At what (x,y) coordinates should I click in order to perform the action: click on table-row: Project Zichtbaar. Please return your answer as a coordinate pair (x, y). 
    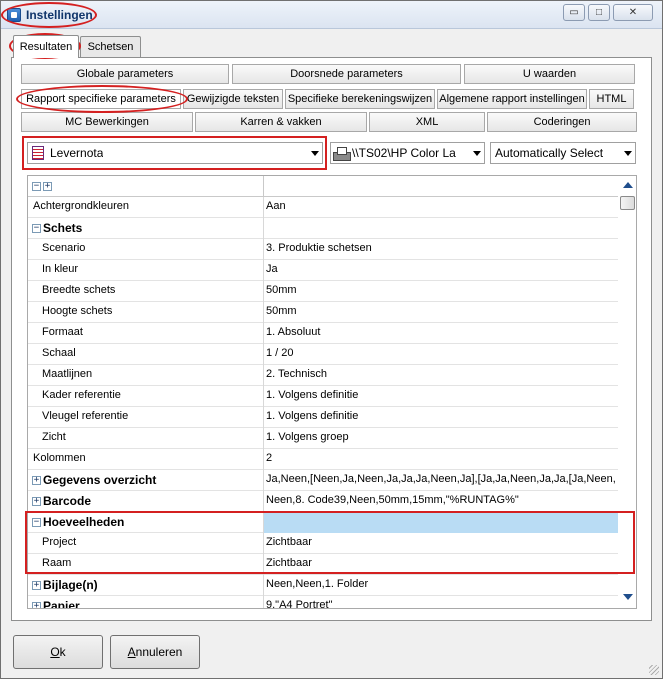
    Looking at the image, I should click on (323, 543).